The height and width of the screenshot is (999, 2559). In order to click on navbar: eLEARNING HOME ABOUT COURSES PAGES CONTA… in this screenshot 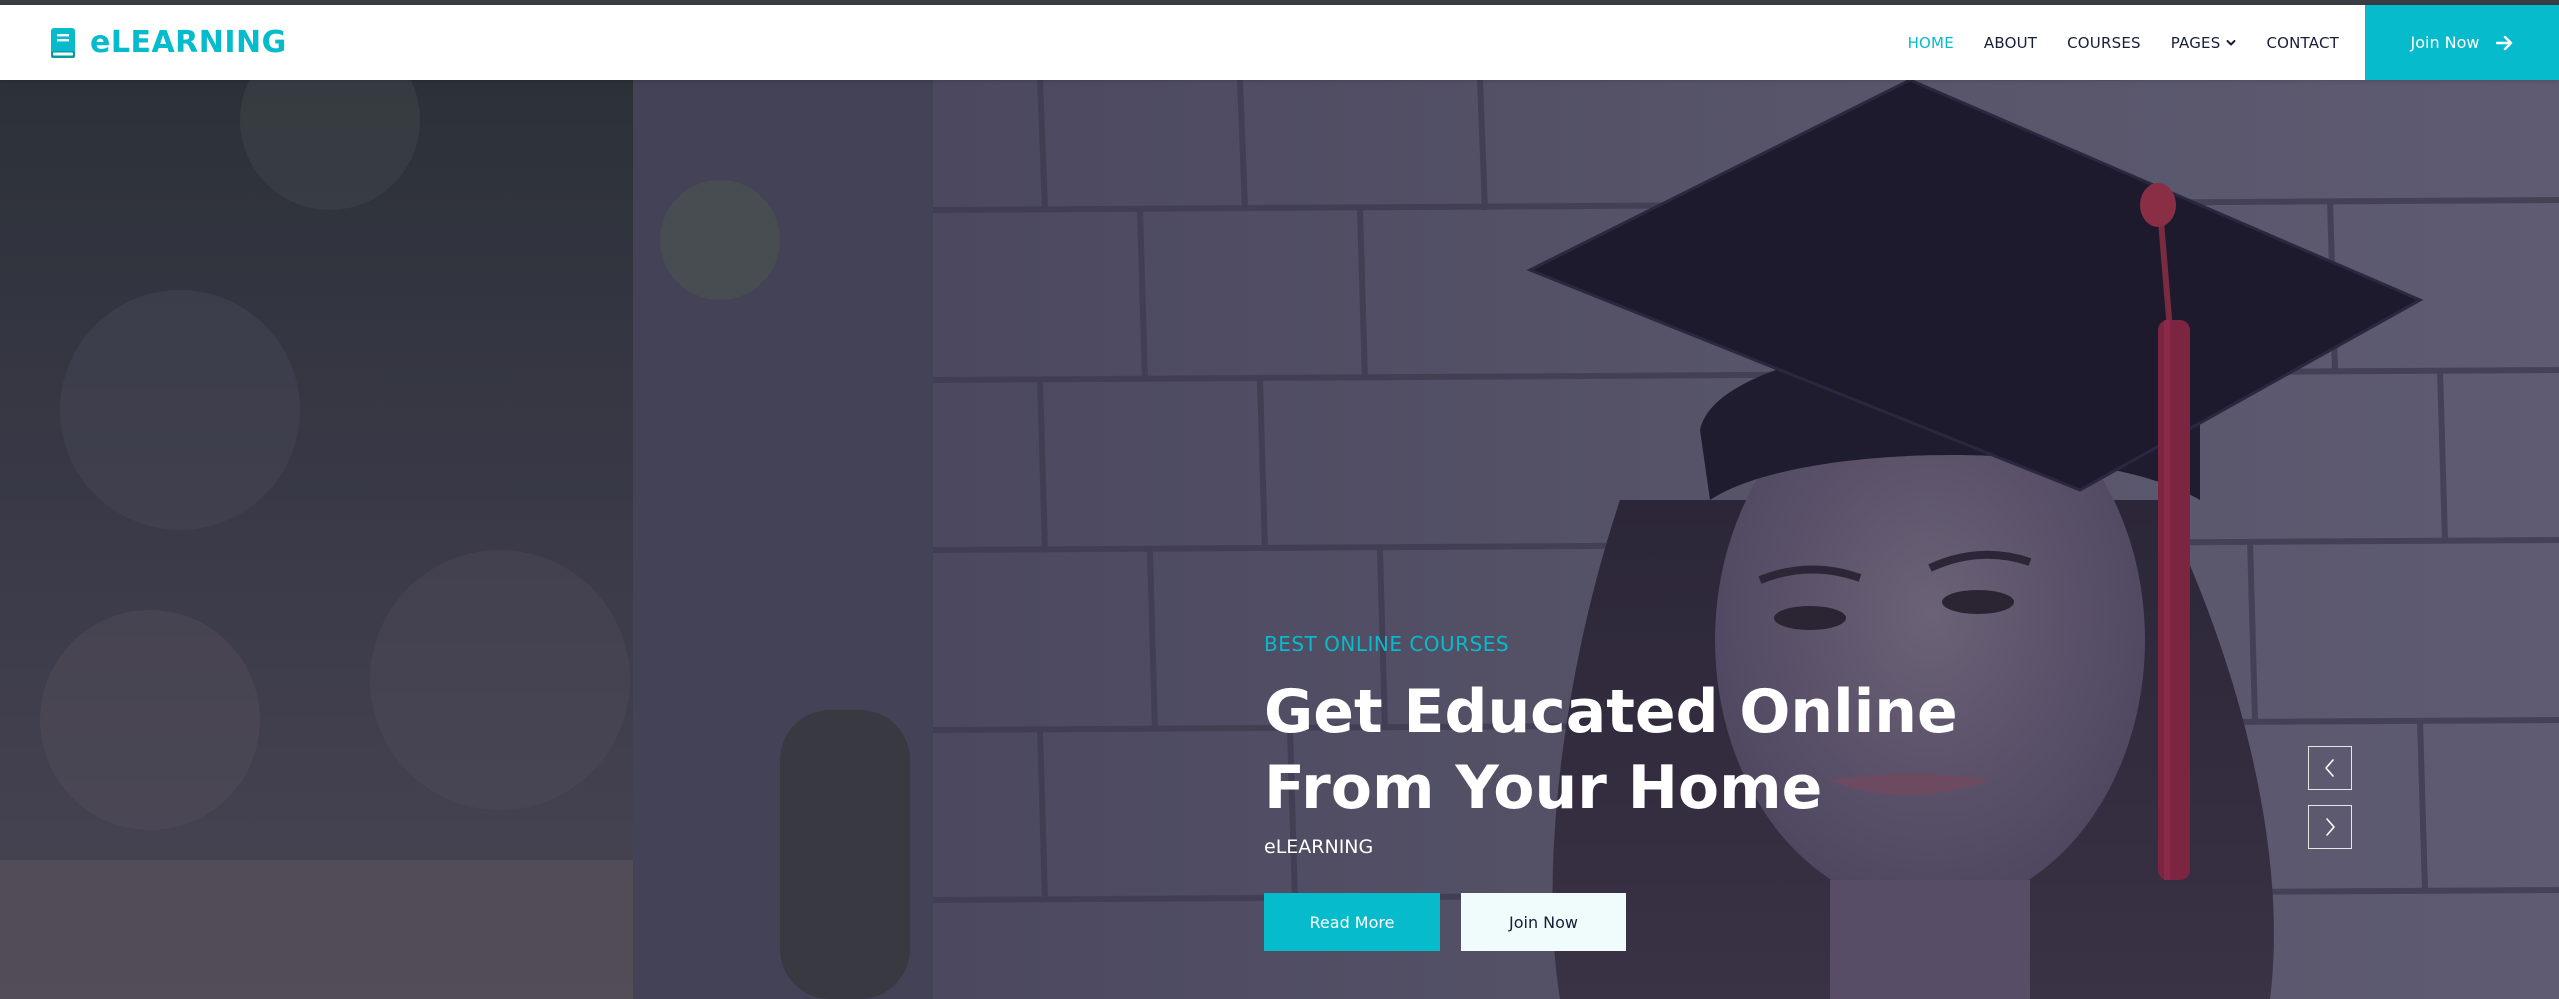, I will do `click(1279, 42)`.